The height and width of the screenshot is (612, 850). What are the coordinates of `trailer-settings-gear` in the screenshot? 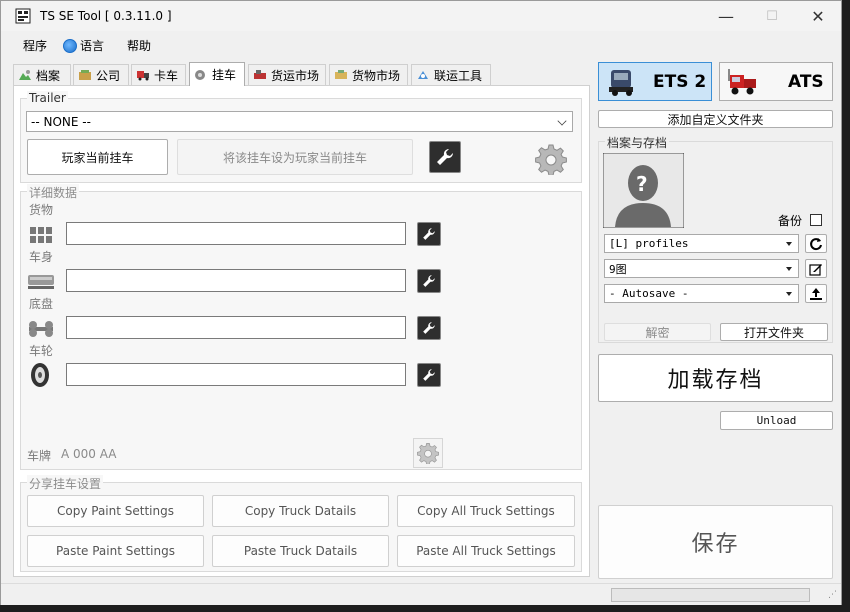 It's located at (551, 159).